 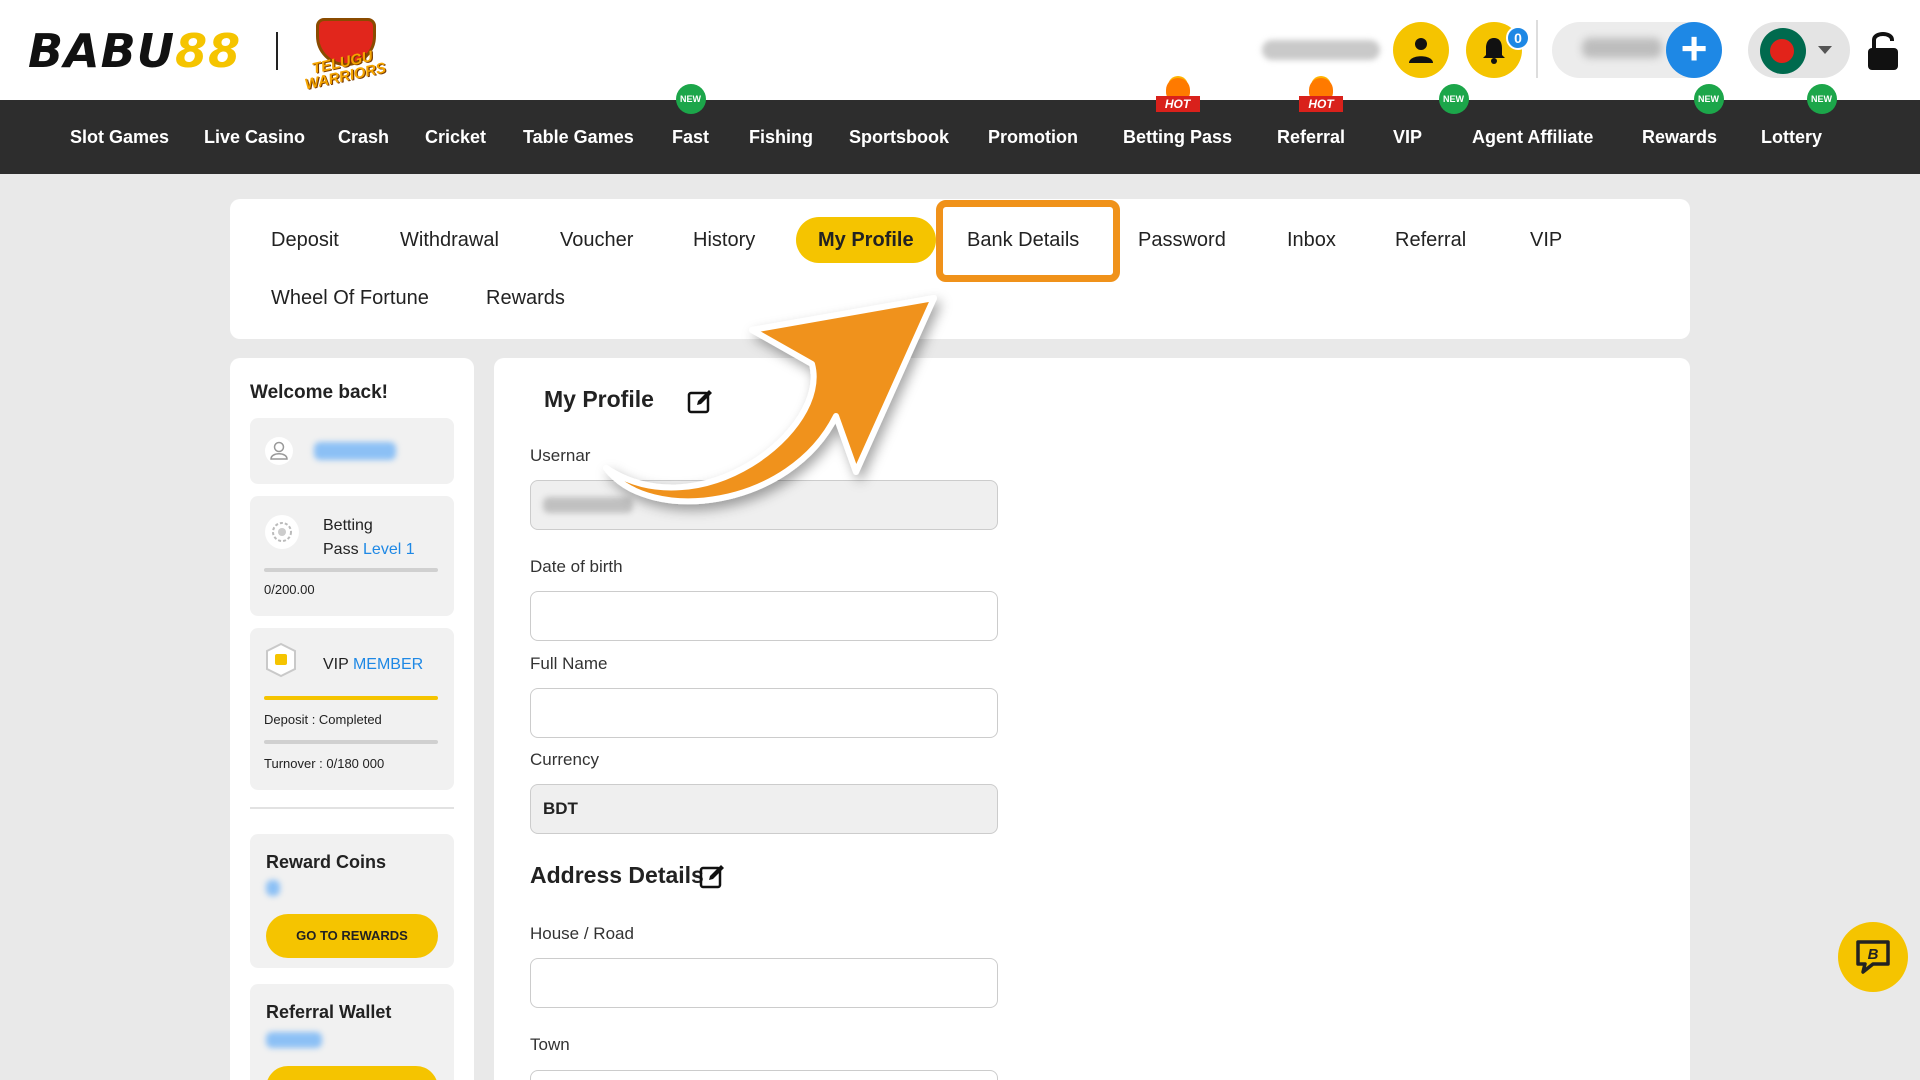 I want to click on edit-address-icon, so click(x=712, y=877).